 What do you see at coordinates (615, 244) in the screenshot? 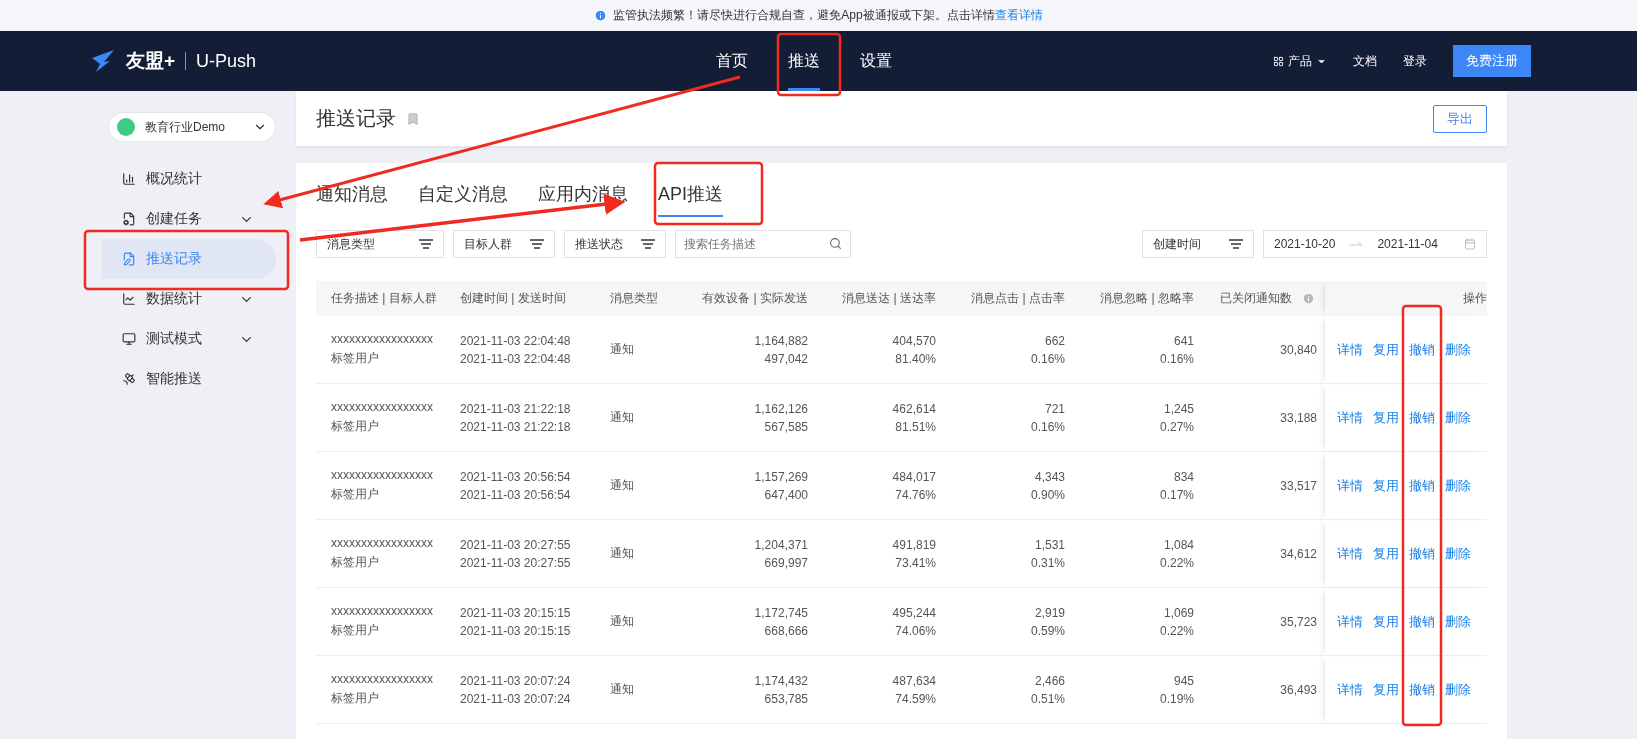
I see `filter-dropdown: 推送状态` at bounding box center [615, 244].